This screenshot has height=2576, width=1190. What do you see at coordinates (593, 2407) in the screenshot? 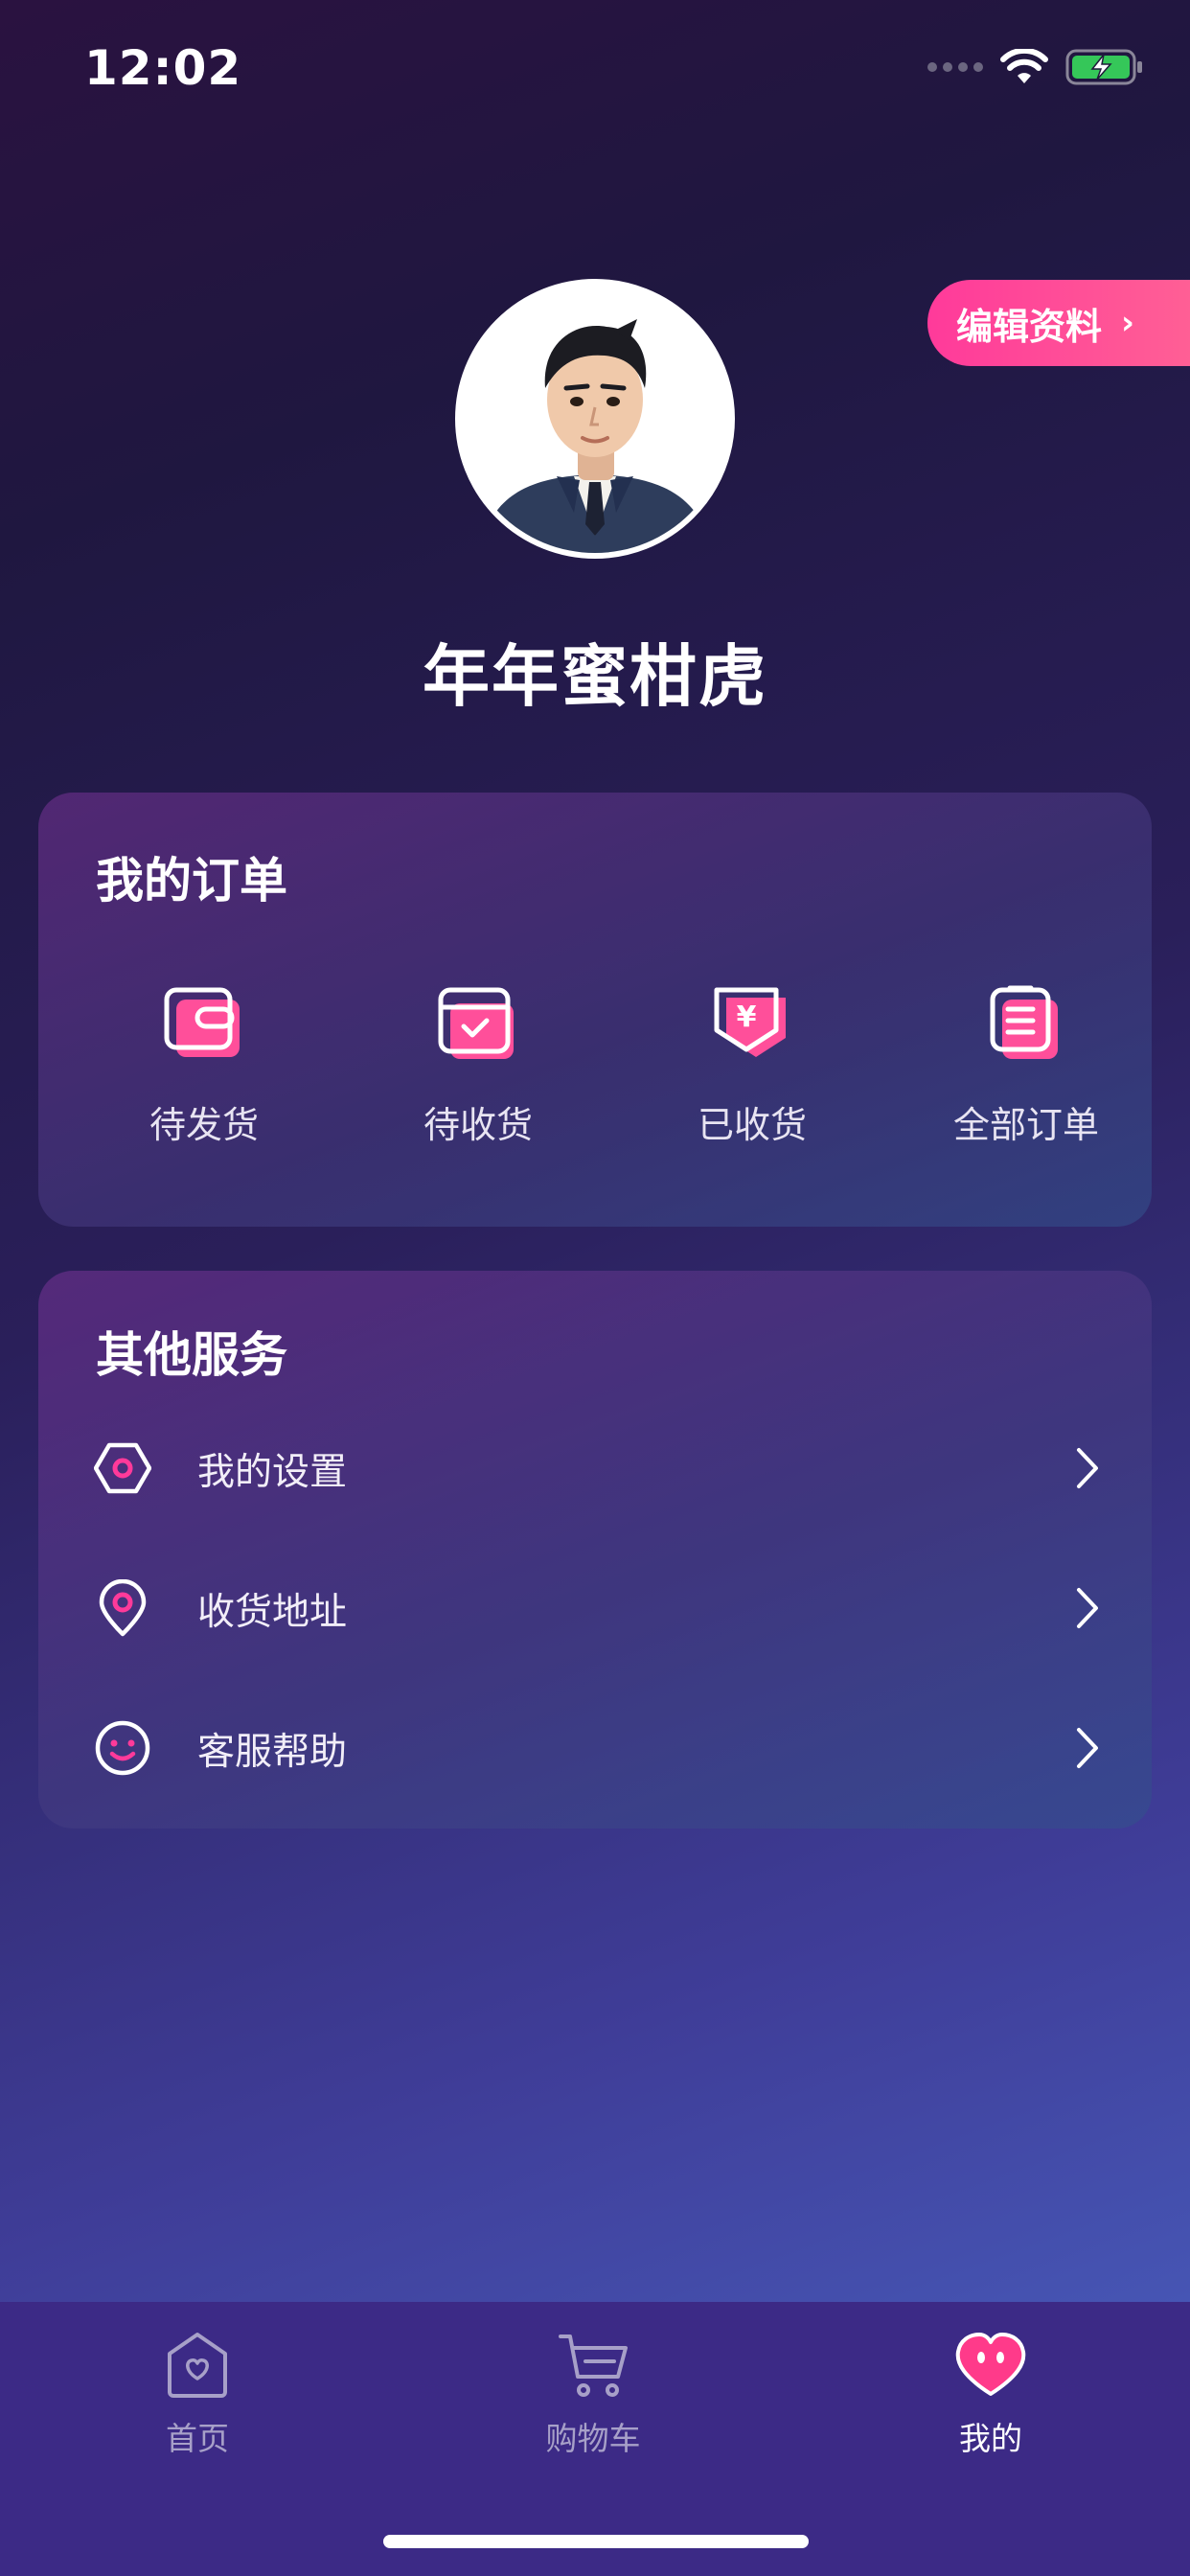
I see `tab-cart: 购物车` at bounding box center [593, 2407].